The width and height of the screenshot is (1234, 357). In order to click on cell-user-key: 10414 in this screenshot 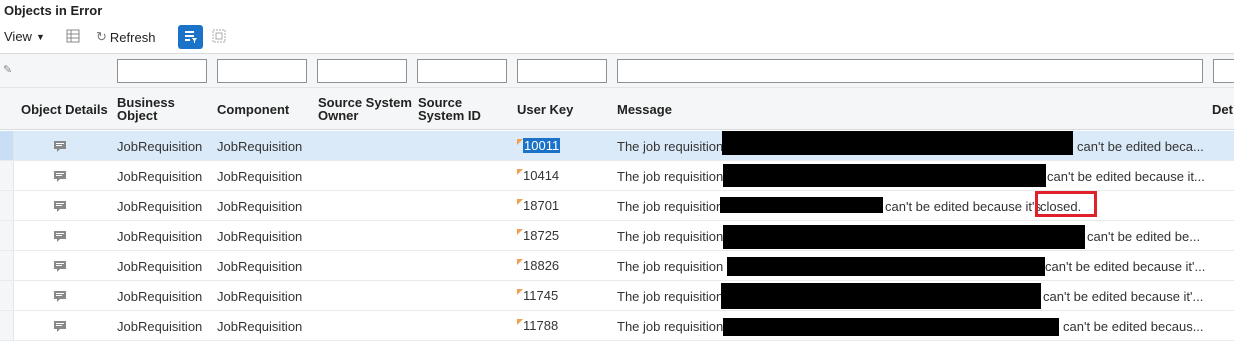, I will do `click(538, 175)`.